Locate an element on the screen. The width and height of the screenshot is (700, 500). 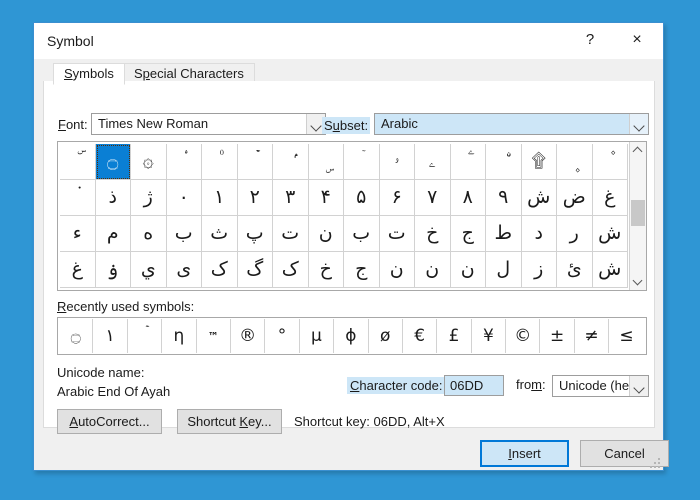
character-cell: ۦ is located at coordinates (433, 162).